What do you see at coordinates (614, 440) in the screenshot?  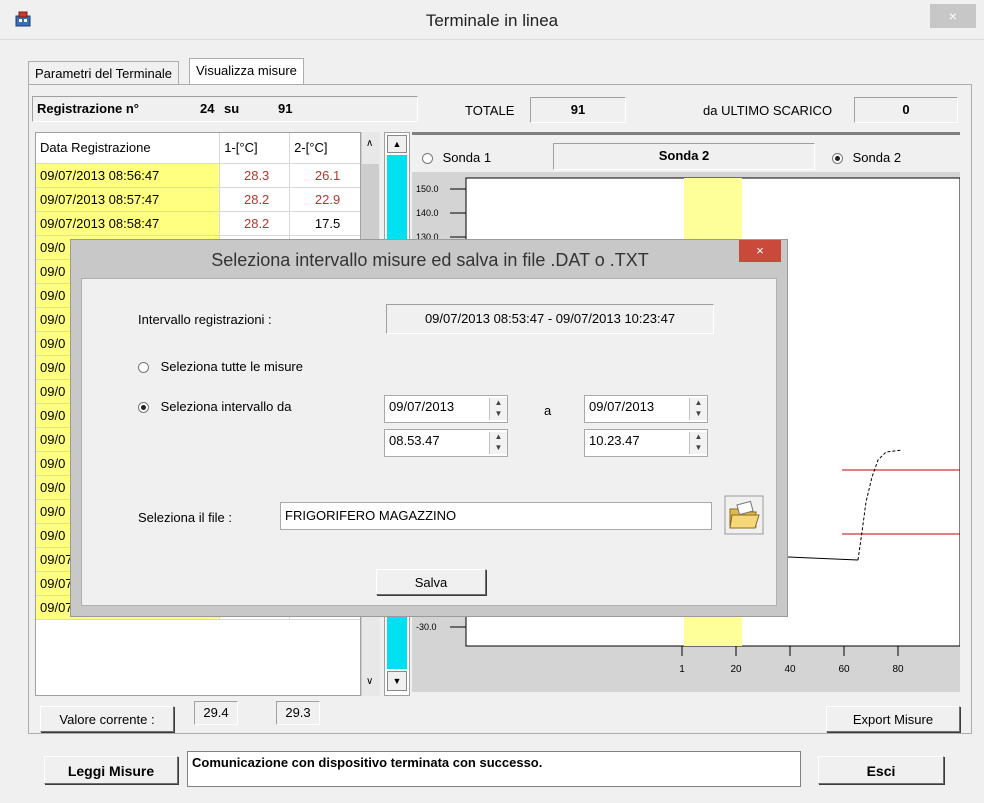 I see `to-time-value: 10.23.47` at bounding box center [614, 440].